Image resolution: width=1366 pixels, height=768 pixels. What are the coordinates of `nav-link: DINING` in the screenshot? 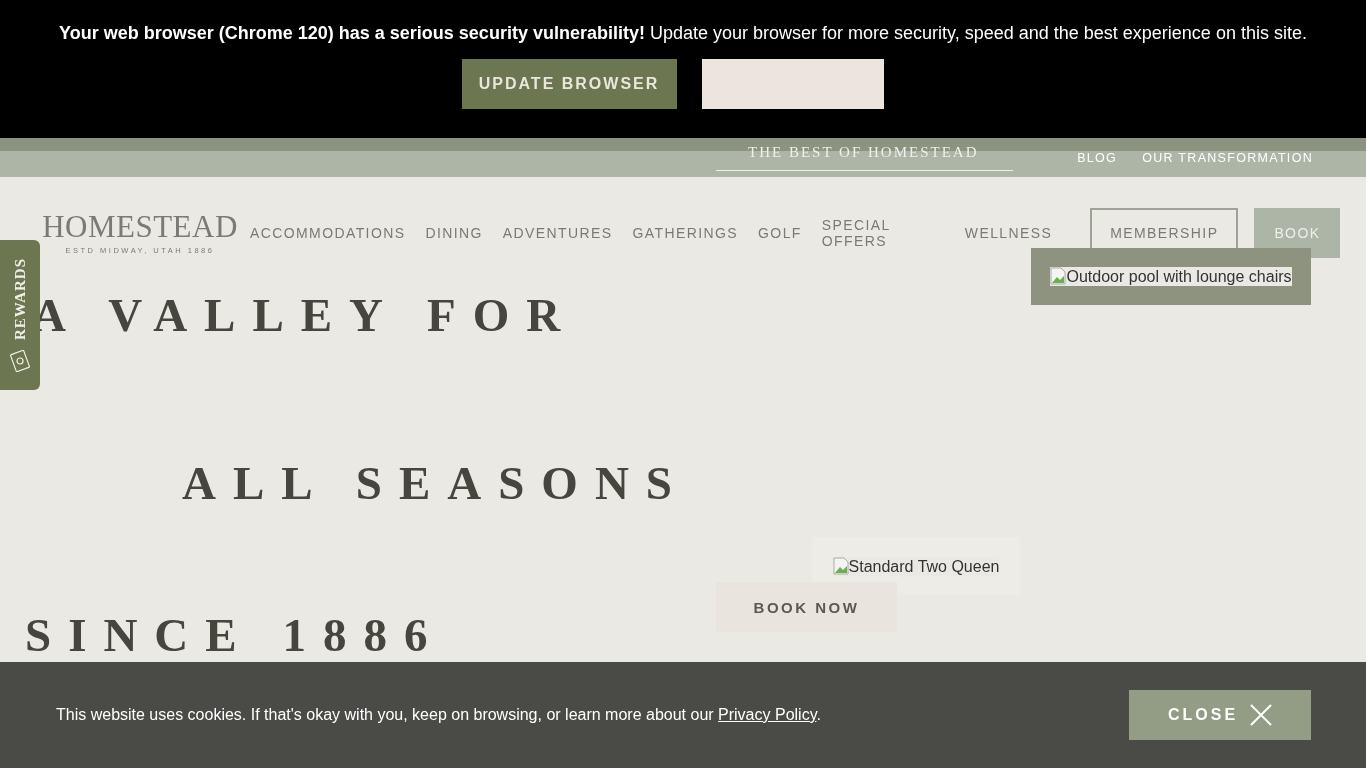 It's located at (454, 233).